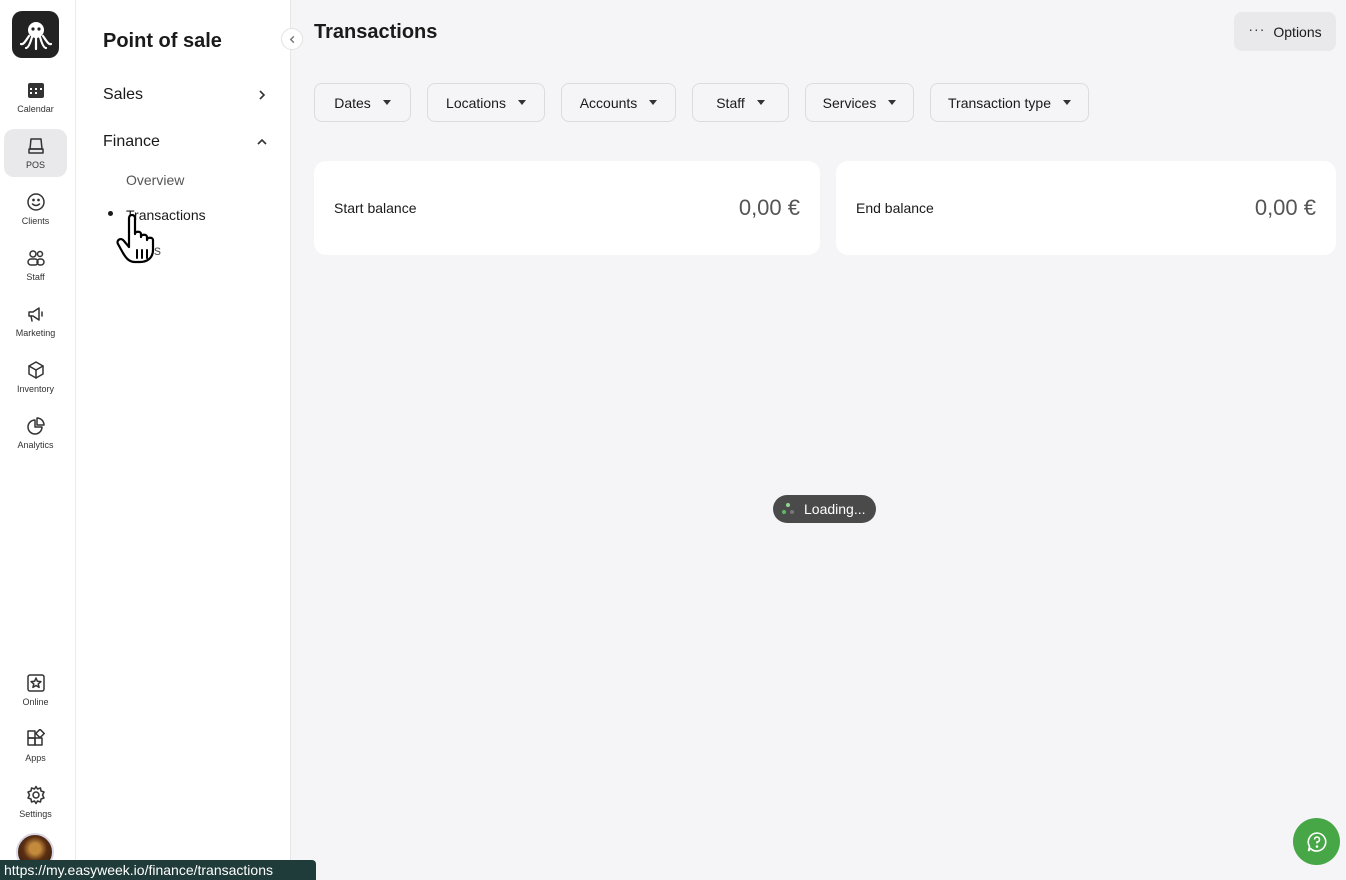 Image resolution: width=1346 pixels, height=880 pixels. What do you see at coordinates (849, 102) in the screenshot?
I see `filter-label: Services` at bounding box center [849, 102].